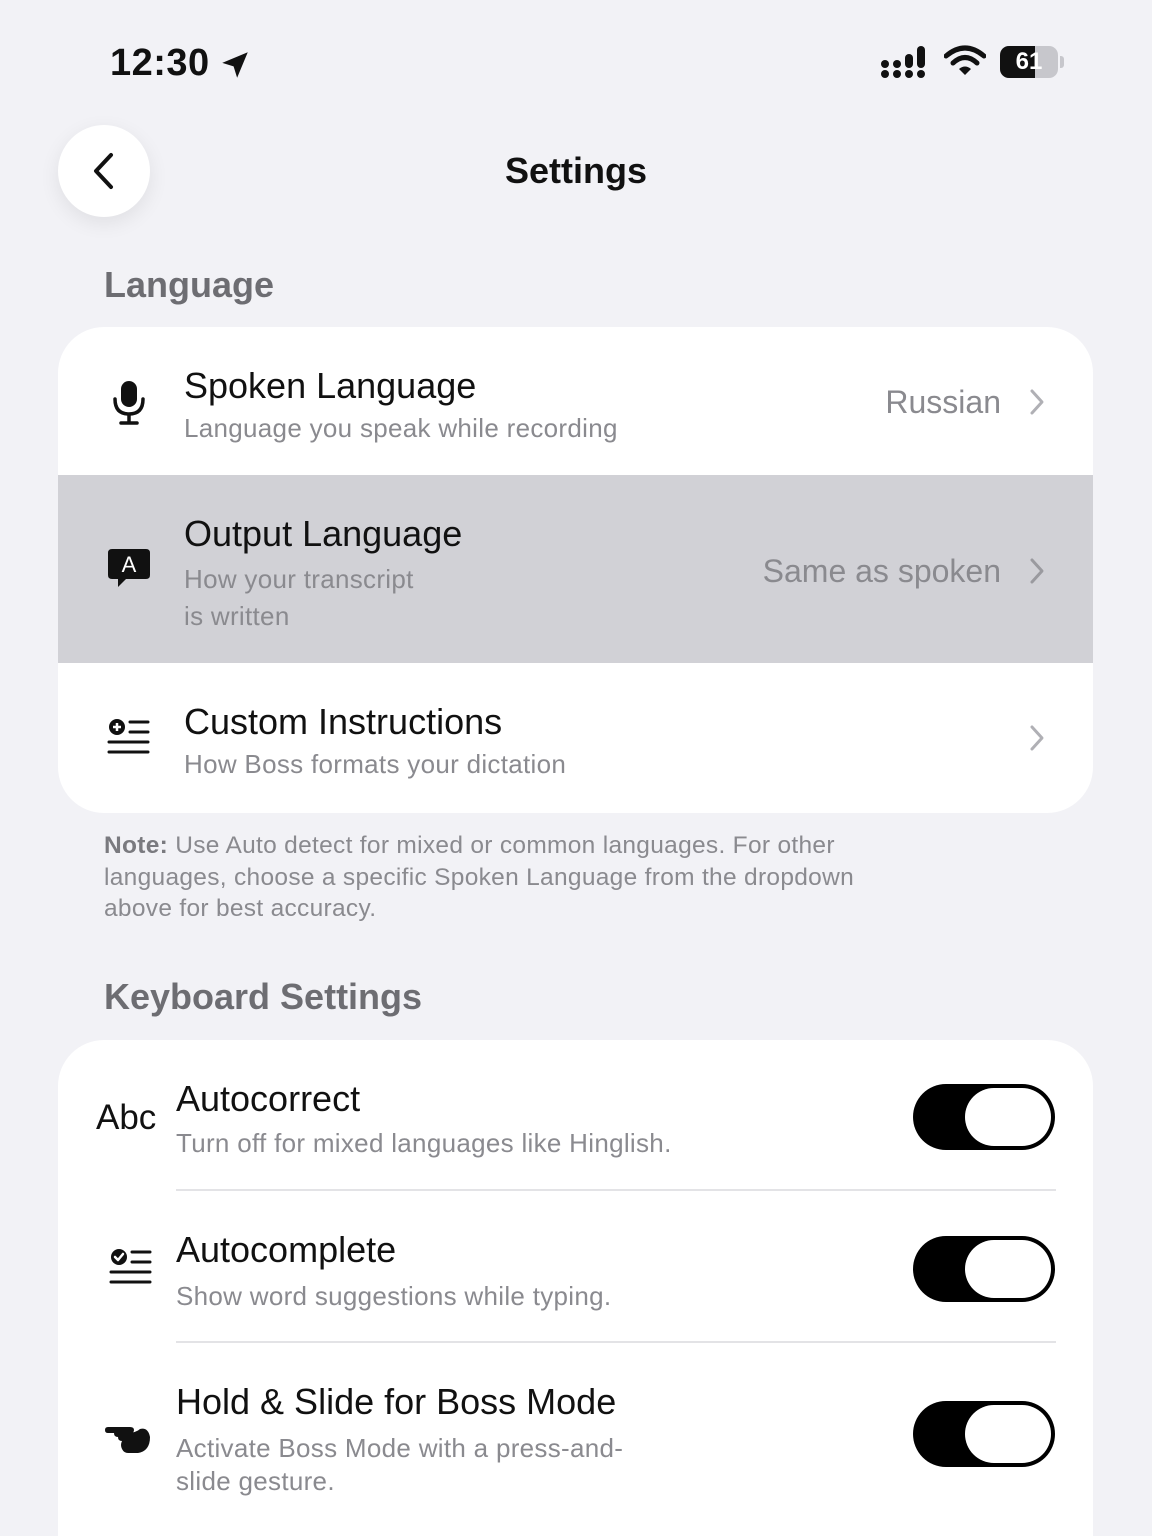 Image resolution: width=1152 pixels, height=1536 pixels. What do you see at coordinates (330, 385) in the screenshot?
I see `spoken-language-title: Spoken Language` at bounding box center [330, 385].